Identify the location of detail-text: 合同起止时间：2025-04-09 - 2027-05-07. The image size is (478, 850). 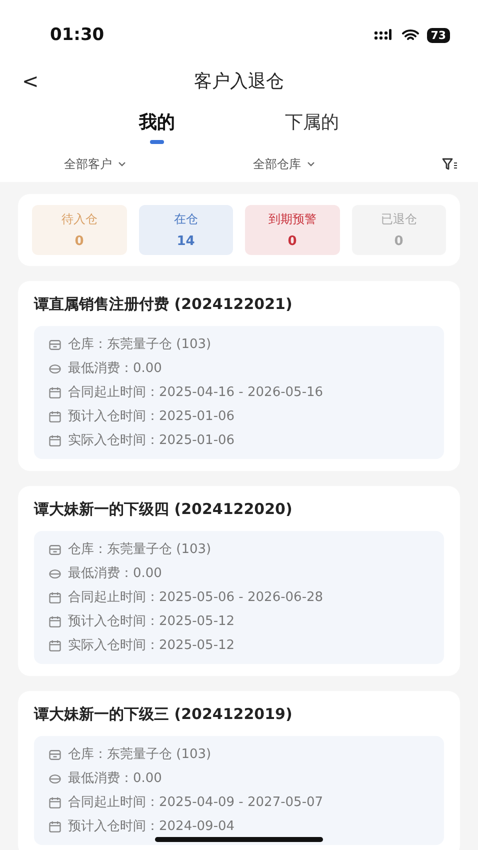
(196, 802).